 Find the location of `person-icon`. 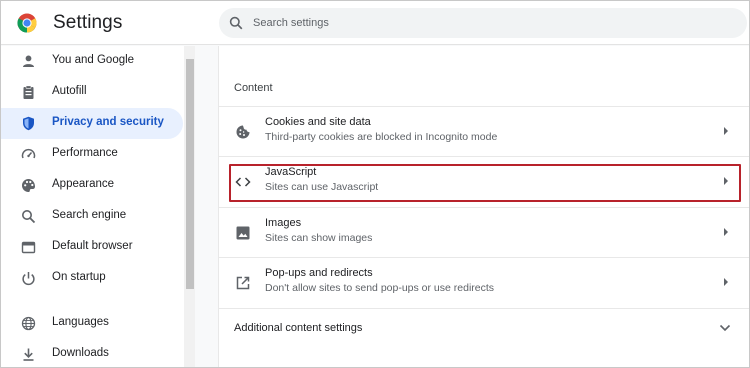

person-icon is located at coordinates (28, 61).